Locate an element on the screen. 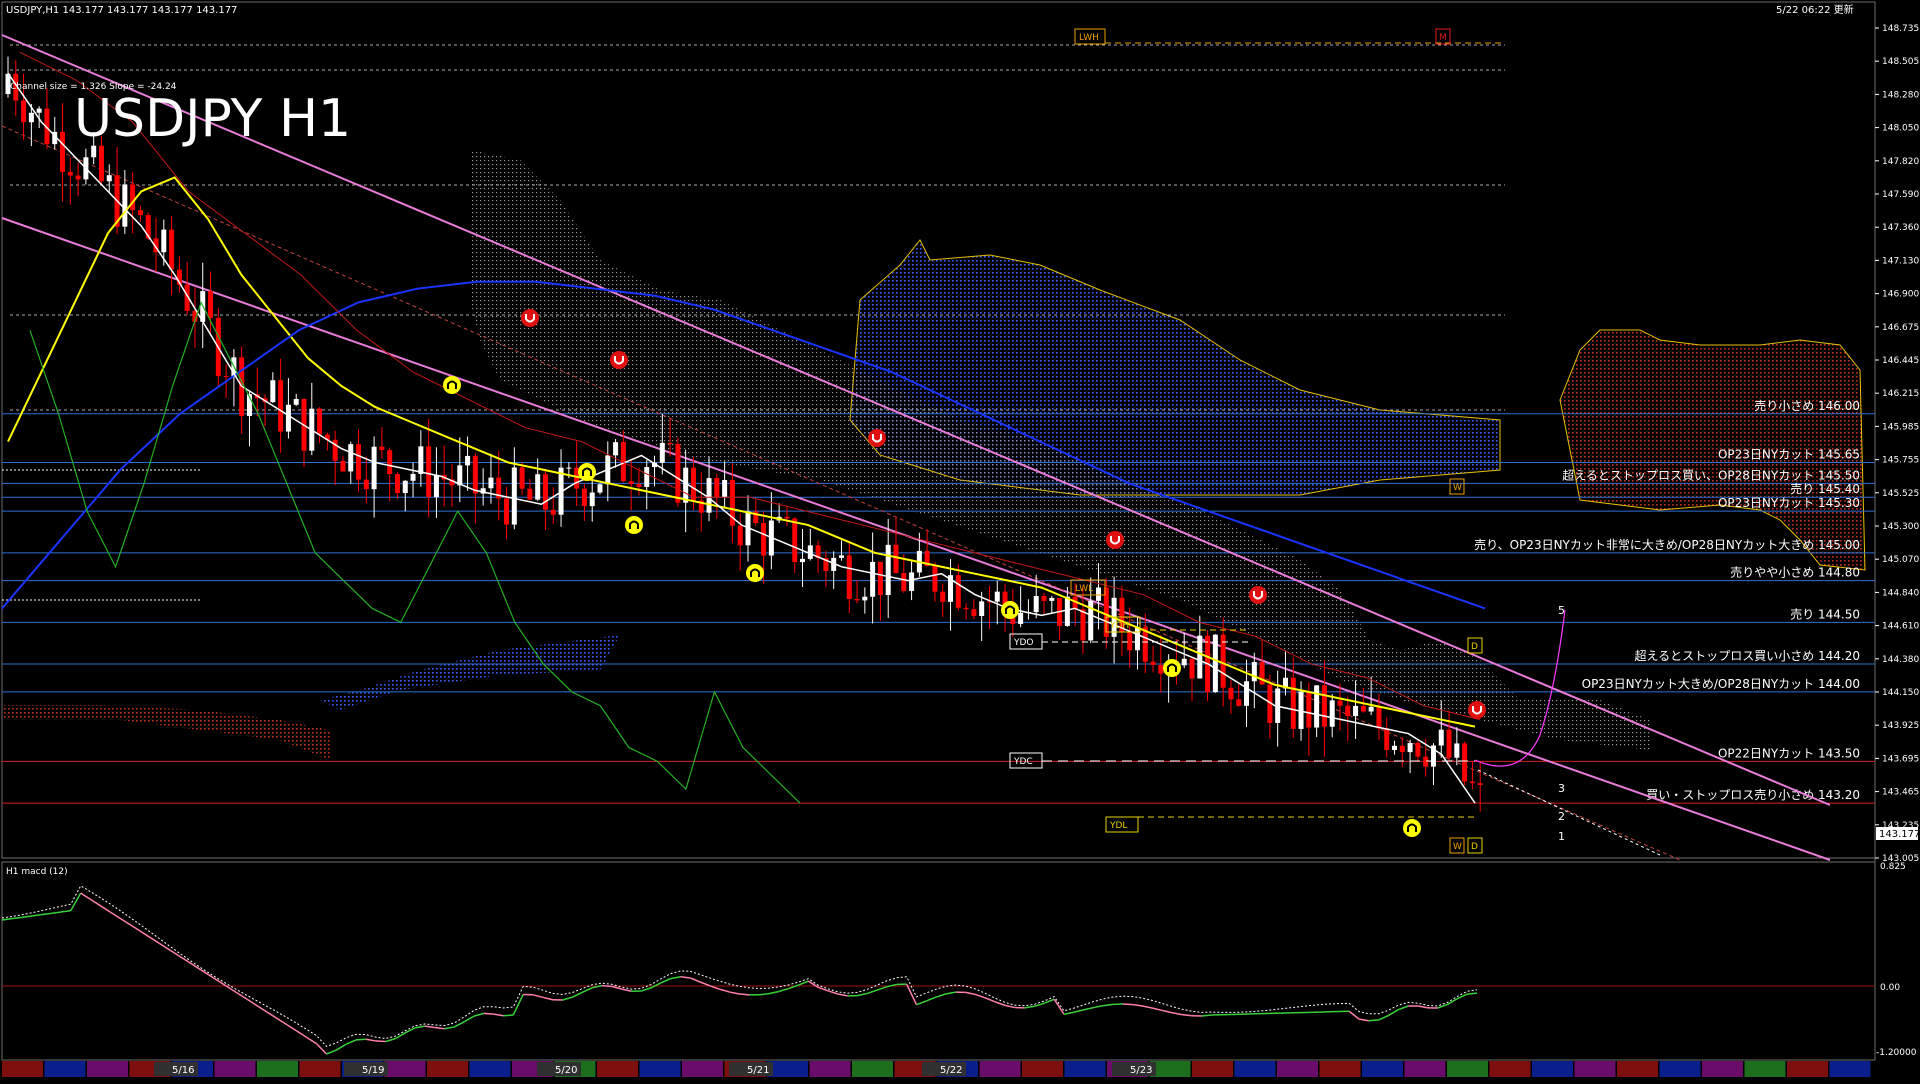 The height and width of the screenshot is (1084, 1920). level-label: OP22日NYカット 143.50 is located at coordinates (1789, 753).